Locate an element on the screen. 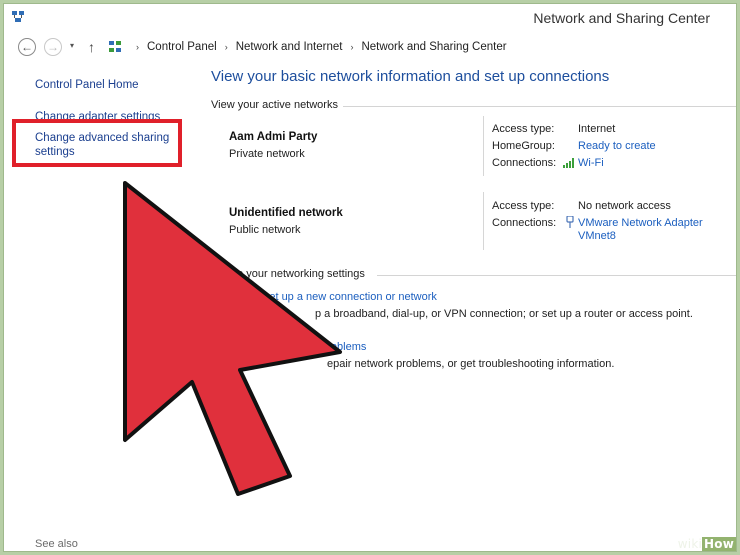 The height and width of the screenshot is (555, 740). see-also-heading: See also is located at coordinates (56, 544).